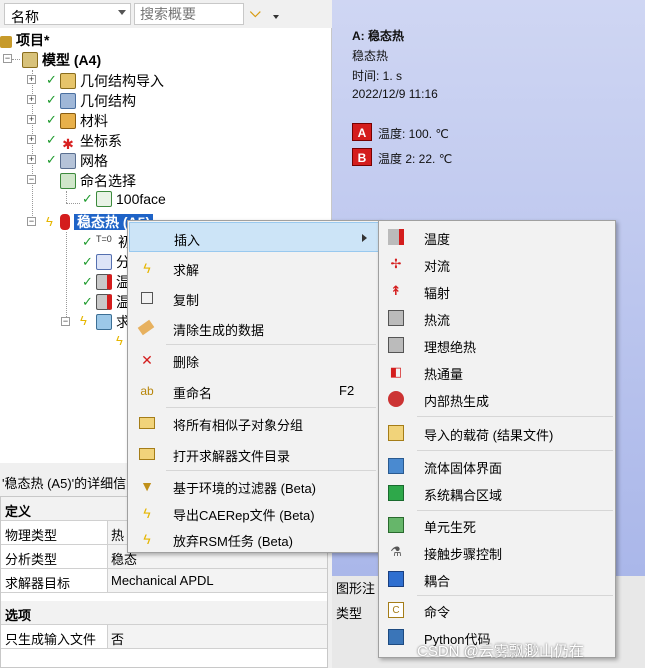 This screenshot has width=645, height=668. Describe the element at coordinates (254, 423) in the screenshot. I see `menu-item-group-similar: 将所有相似子对象分组` at that location.